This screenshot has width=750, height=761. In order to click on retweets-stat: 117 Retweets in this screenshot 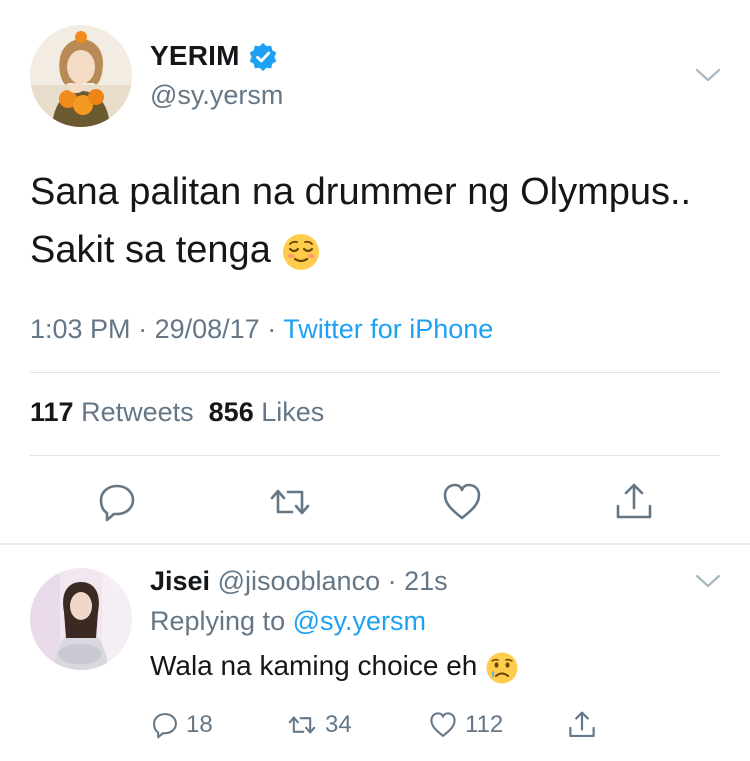, I will do `click(112, 412)`.